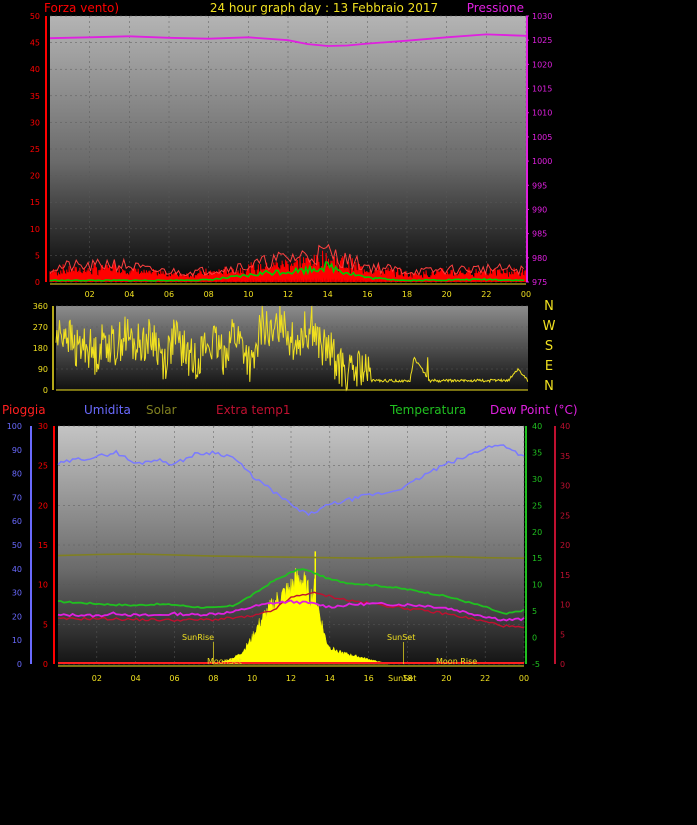 The height and width of the screenshot is (825, 697). What do you see at coordinates (328, 294) in the screenshot?
I see `wind-x-tick-label: 14` at bounding box center [328, 294].